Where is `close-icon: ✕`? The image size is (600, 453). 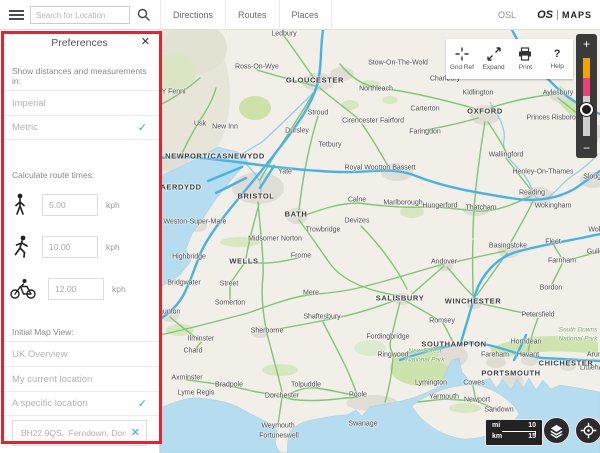 close-icon: ✕ is located at coordinates (145, 41).